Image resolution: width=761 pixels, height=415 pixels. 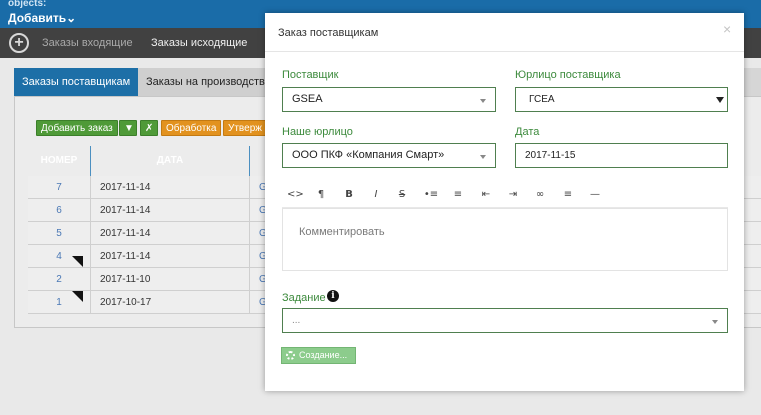 I want to click on date-value: 2017-11-15, so click(x=550, y=155).